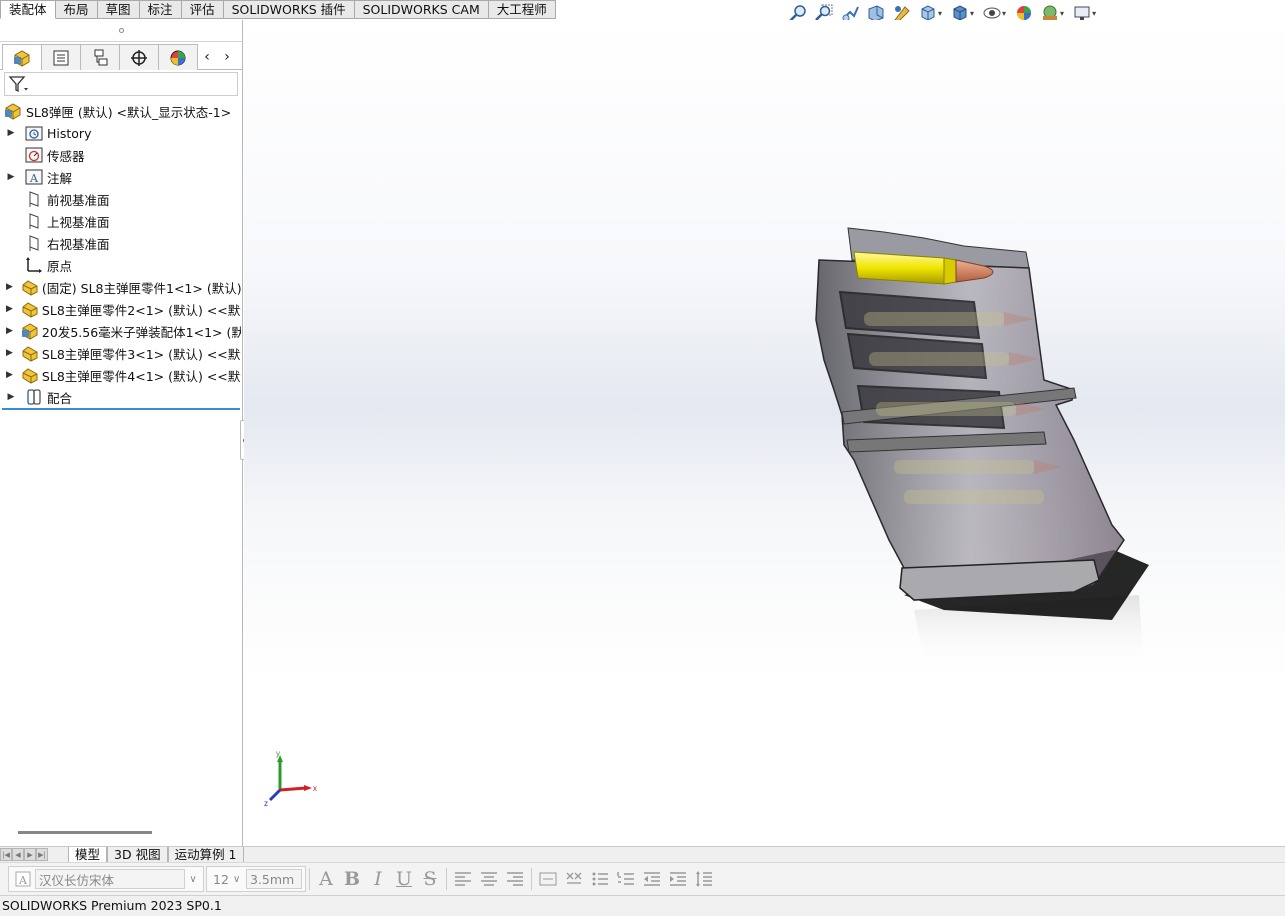 This screenshot has height=916, width=1285. I want to click on apply-scene-caret: ▾, so click(1062, 13).